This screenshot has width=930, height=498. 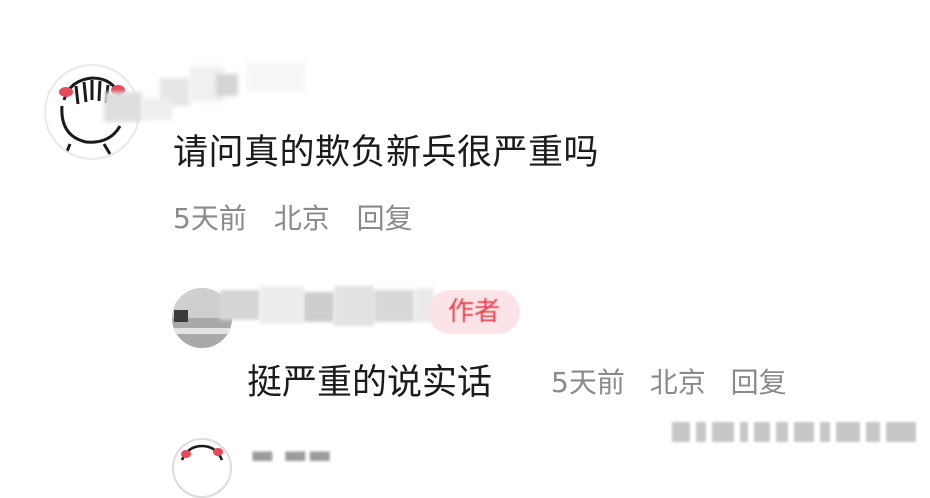 I want to click on watermark, so click(x=797, y=432).